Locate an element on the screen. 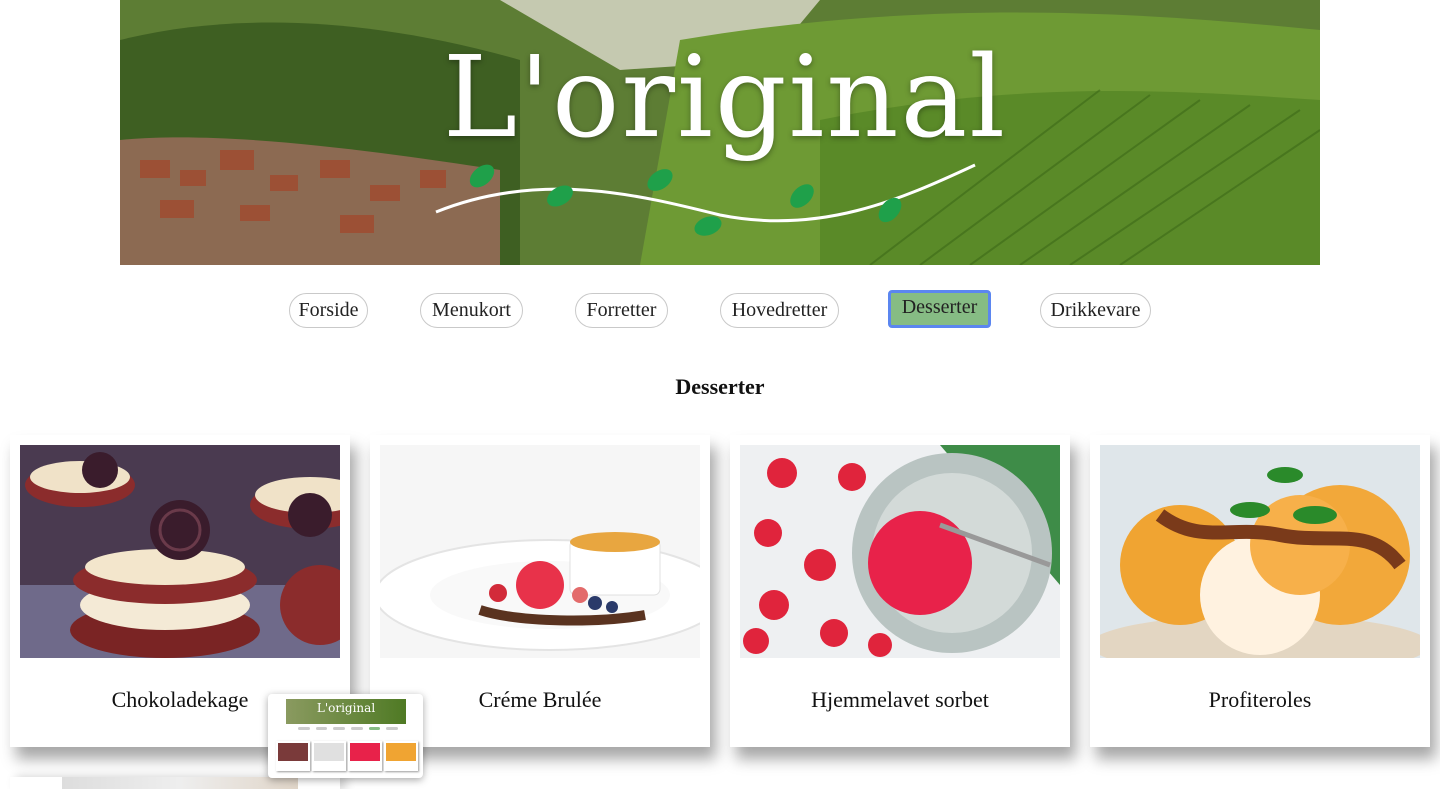 The width and height of the screenshot is (1440, 789). card-title: Profiteroles is located at coordinates (1260, 699).